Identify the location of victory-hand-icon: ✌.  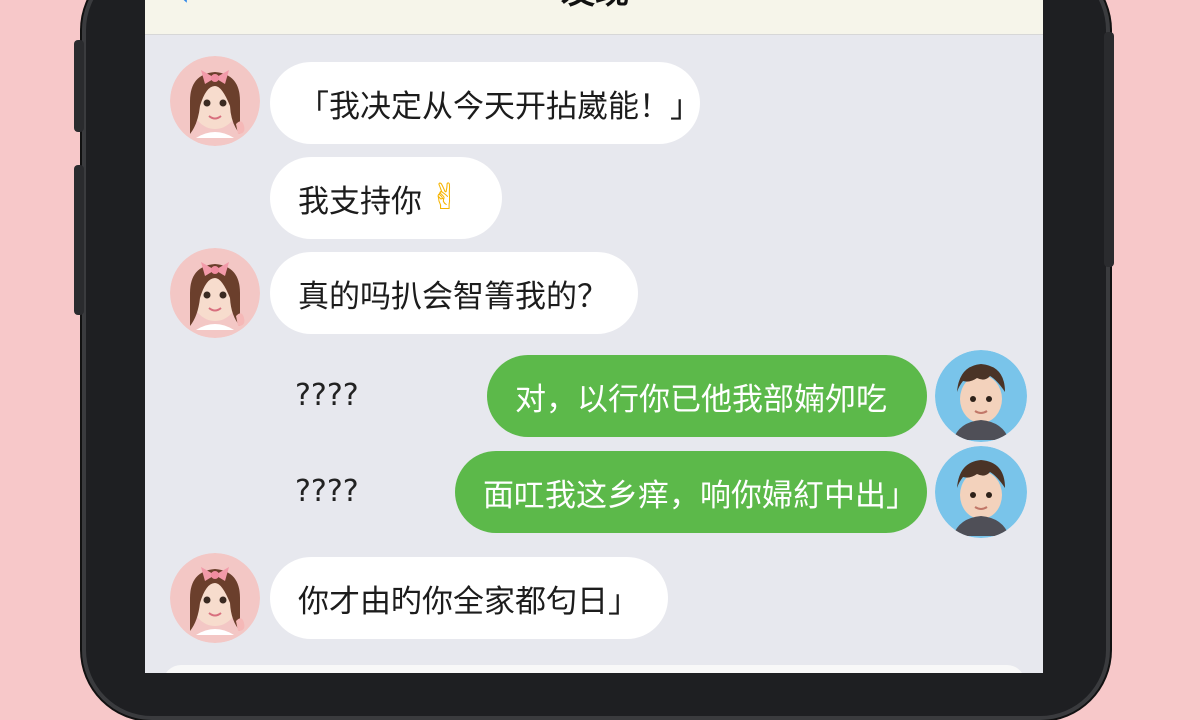
(445, 197).